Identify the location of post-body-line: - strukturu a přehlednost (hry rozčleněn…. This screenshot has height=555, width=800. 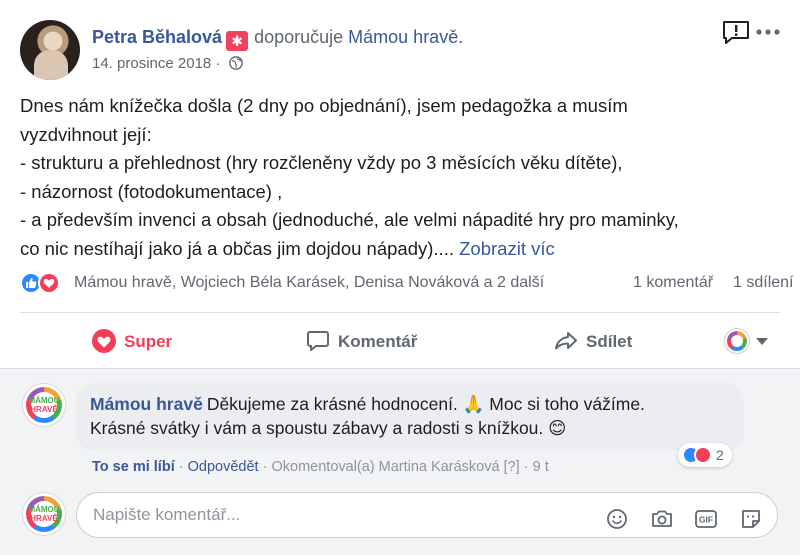
(321, 162).